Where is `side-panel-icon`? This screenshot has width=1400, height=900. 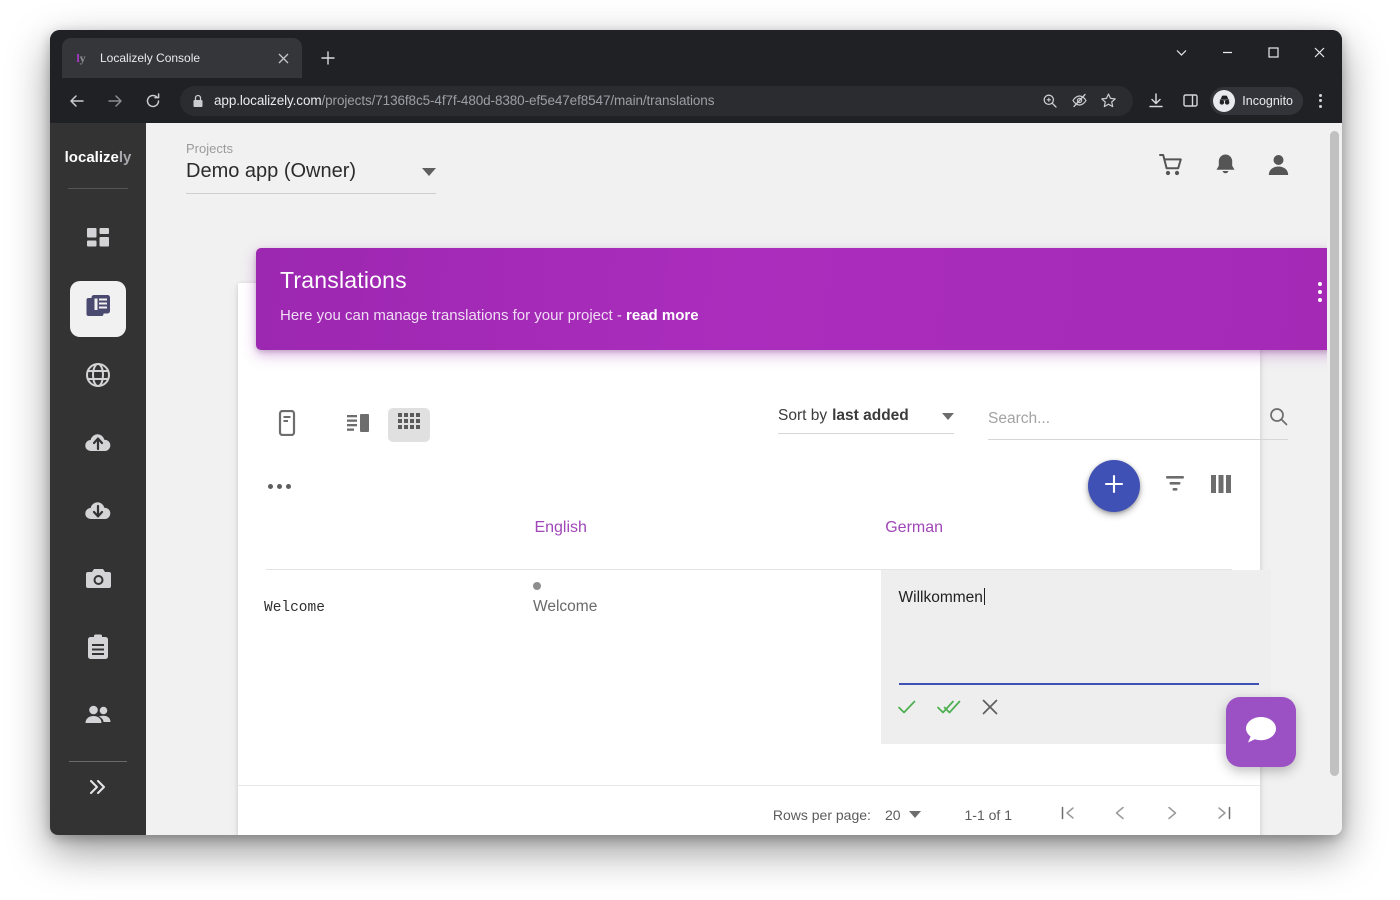 side-panel-icon is located at coordinates (1190, 101).